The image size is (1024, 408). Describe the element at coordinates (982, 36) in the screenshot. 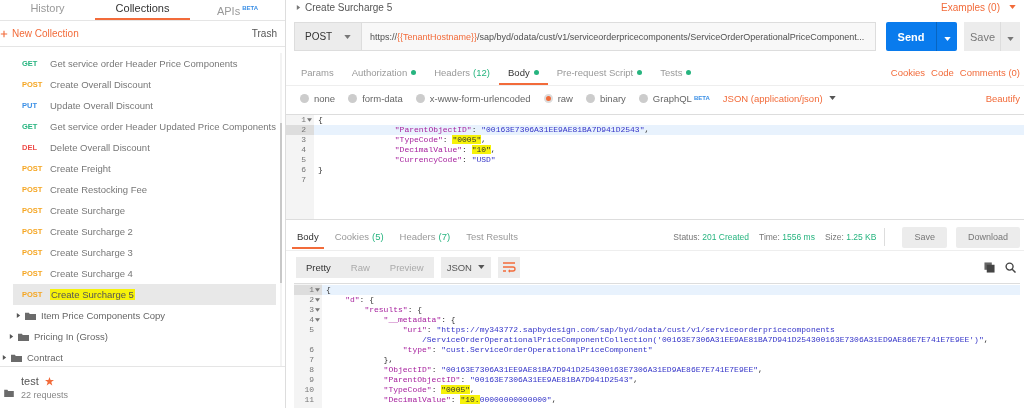

I see `save-button: Save` at that location.